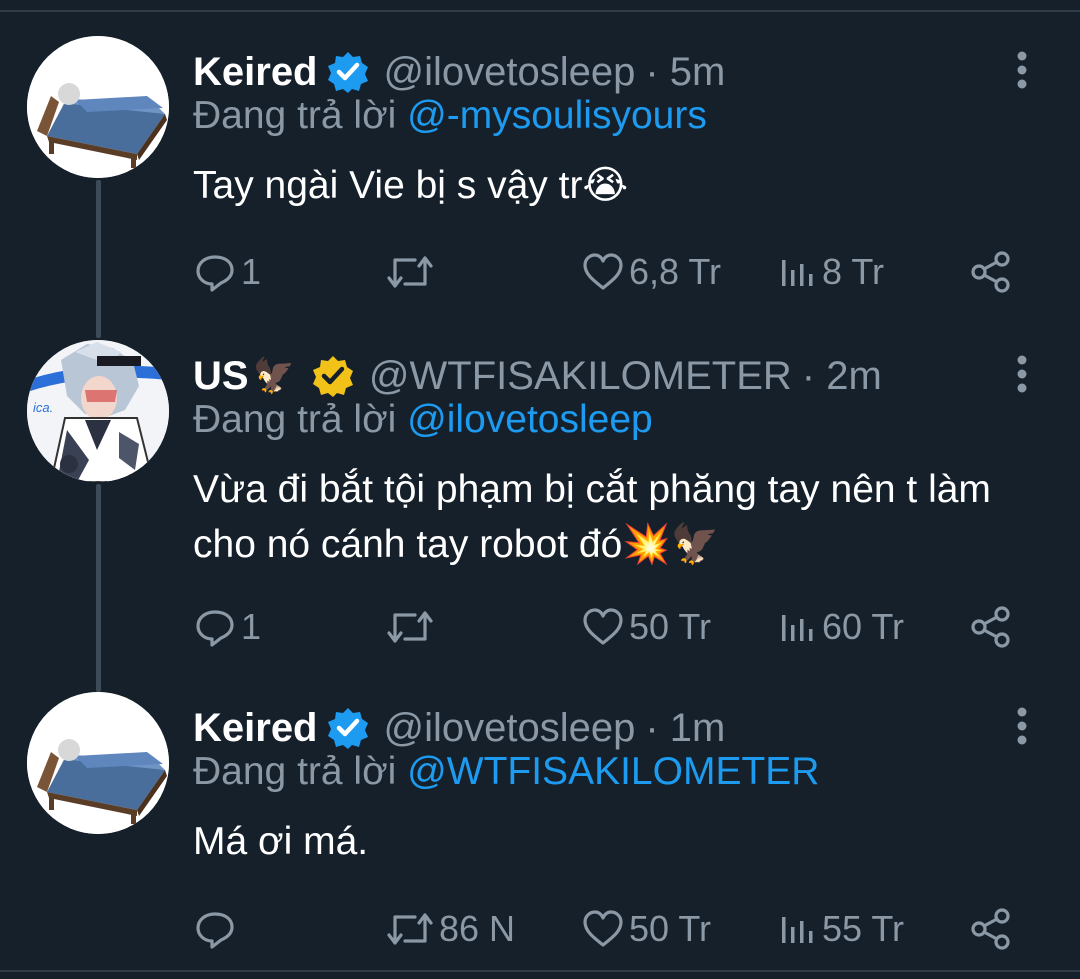 This screenshot has width=1080, height=979. Describe the element at coordinates (863, 928) in the screenshot. I see `views-count: 55 Tr` at that location.